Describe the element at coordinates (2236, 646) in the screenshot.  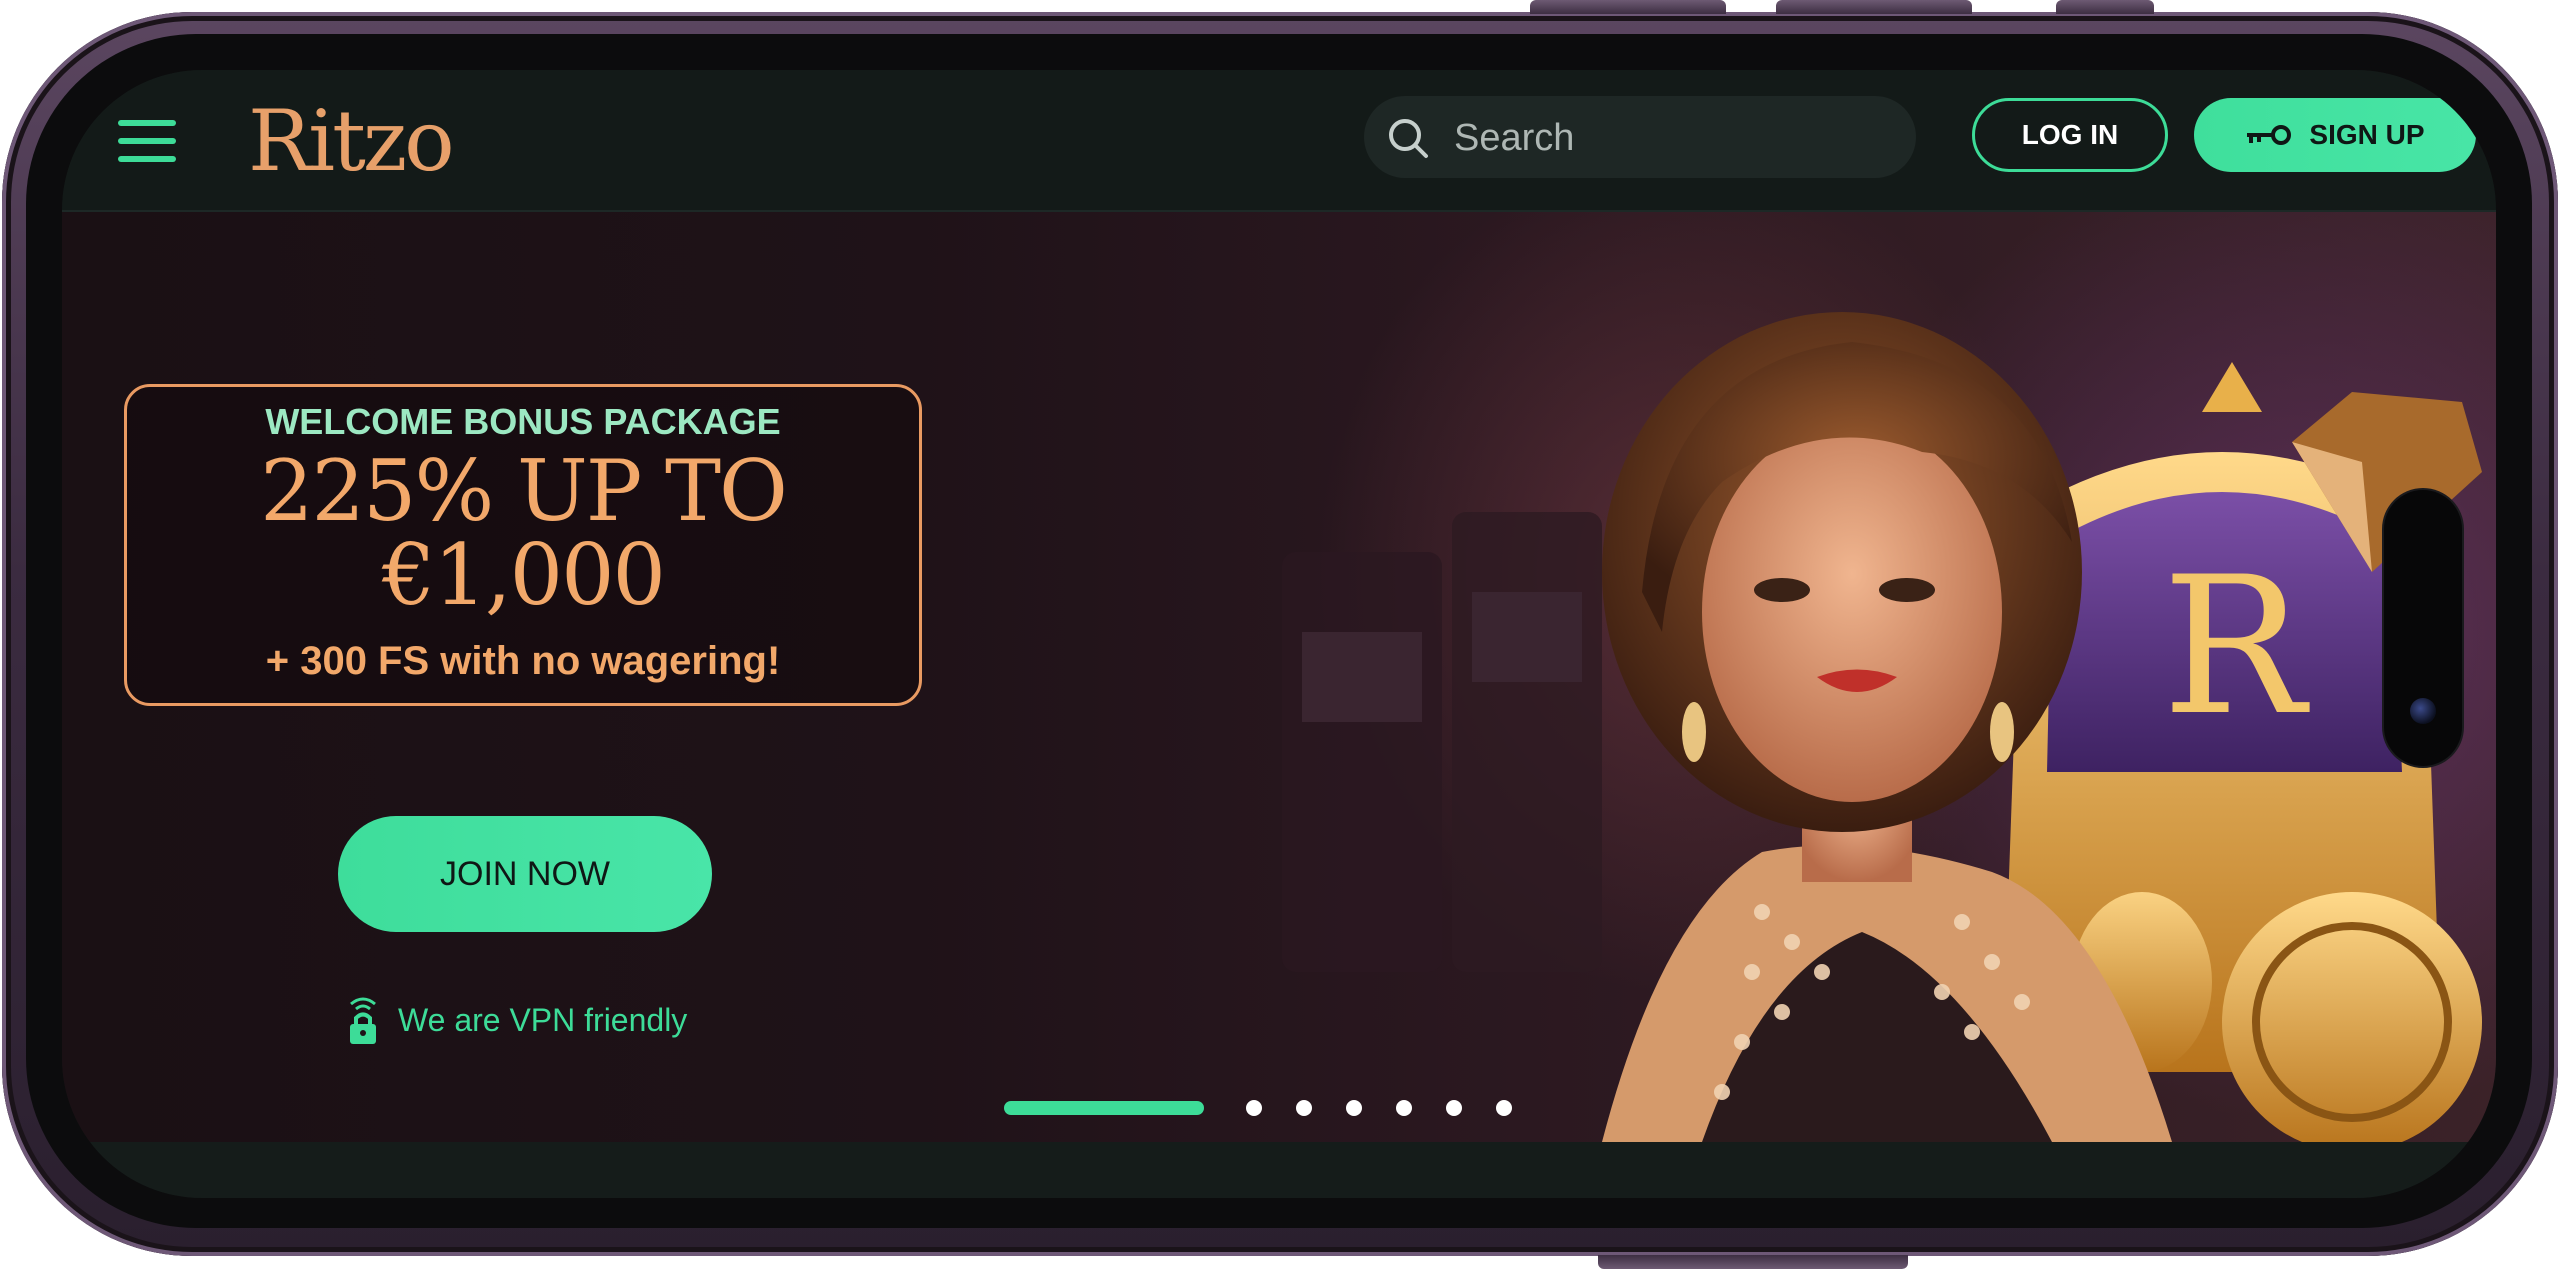
I see `svg-text: R` at that location.